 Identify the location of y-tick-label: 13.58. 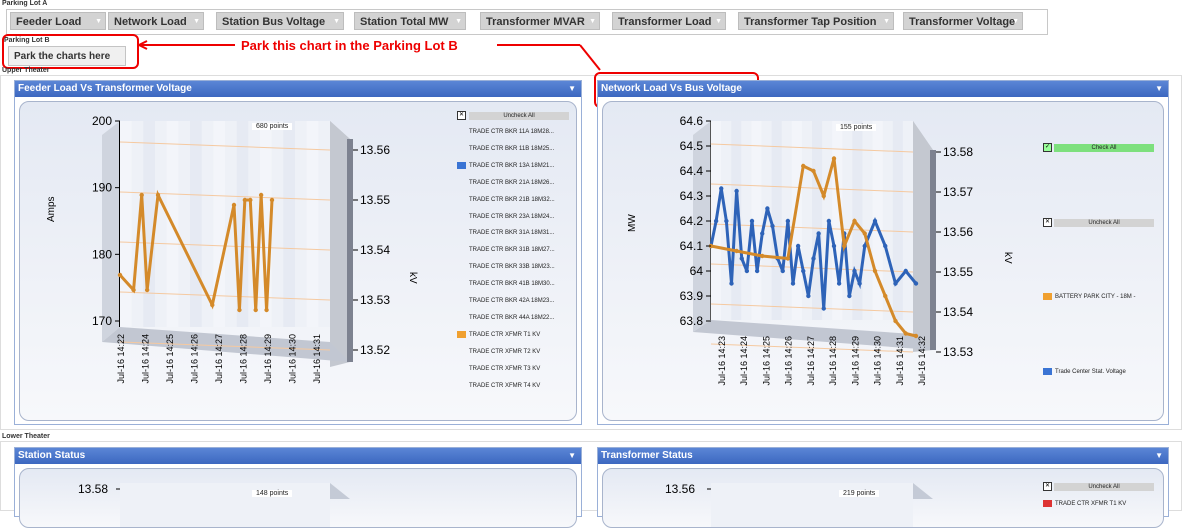
(93, 489).